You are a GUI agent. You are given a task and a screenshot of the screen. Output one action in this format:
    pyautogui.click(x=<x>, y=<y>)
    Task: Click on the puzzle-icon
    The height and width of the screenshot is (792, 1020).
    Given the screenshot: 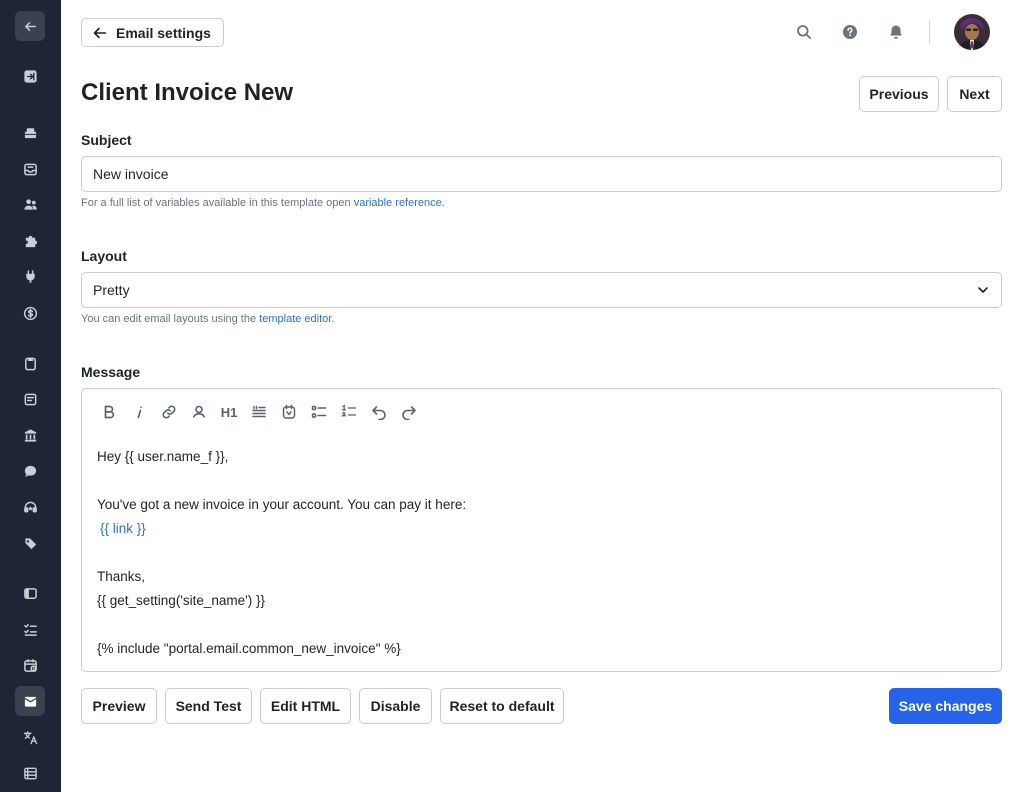 What is the action you would take?
    pyautogui.click(x=30, y=241)
    